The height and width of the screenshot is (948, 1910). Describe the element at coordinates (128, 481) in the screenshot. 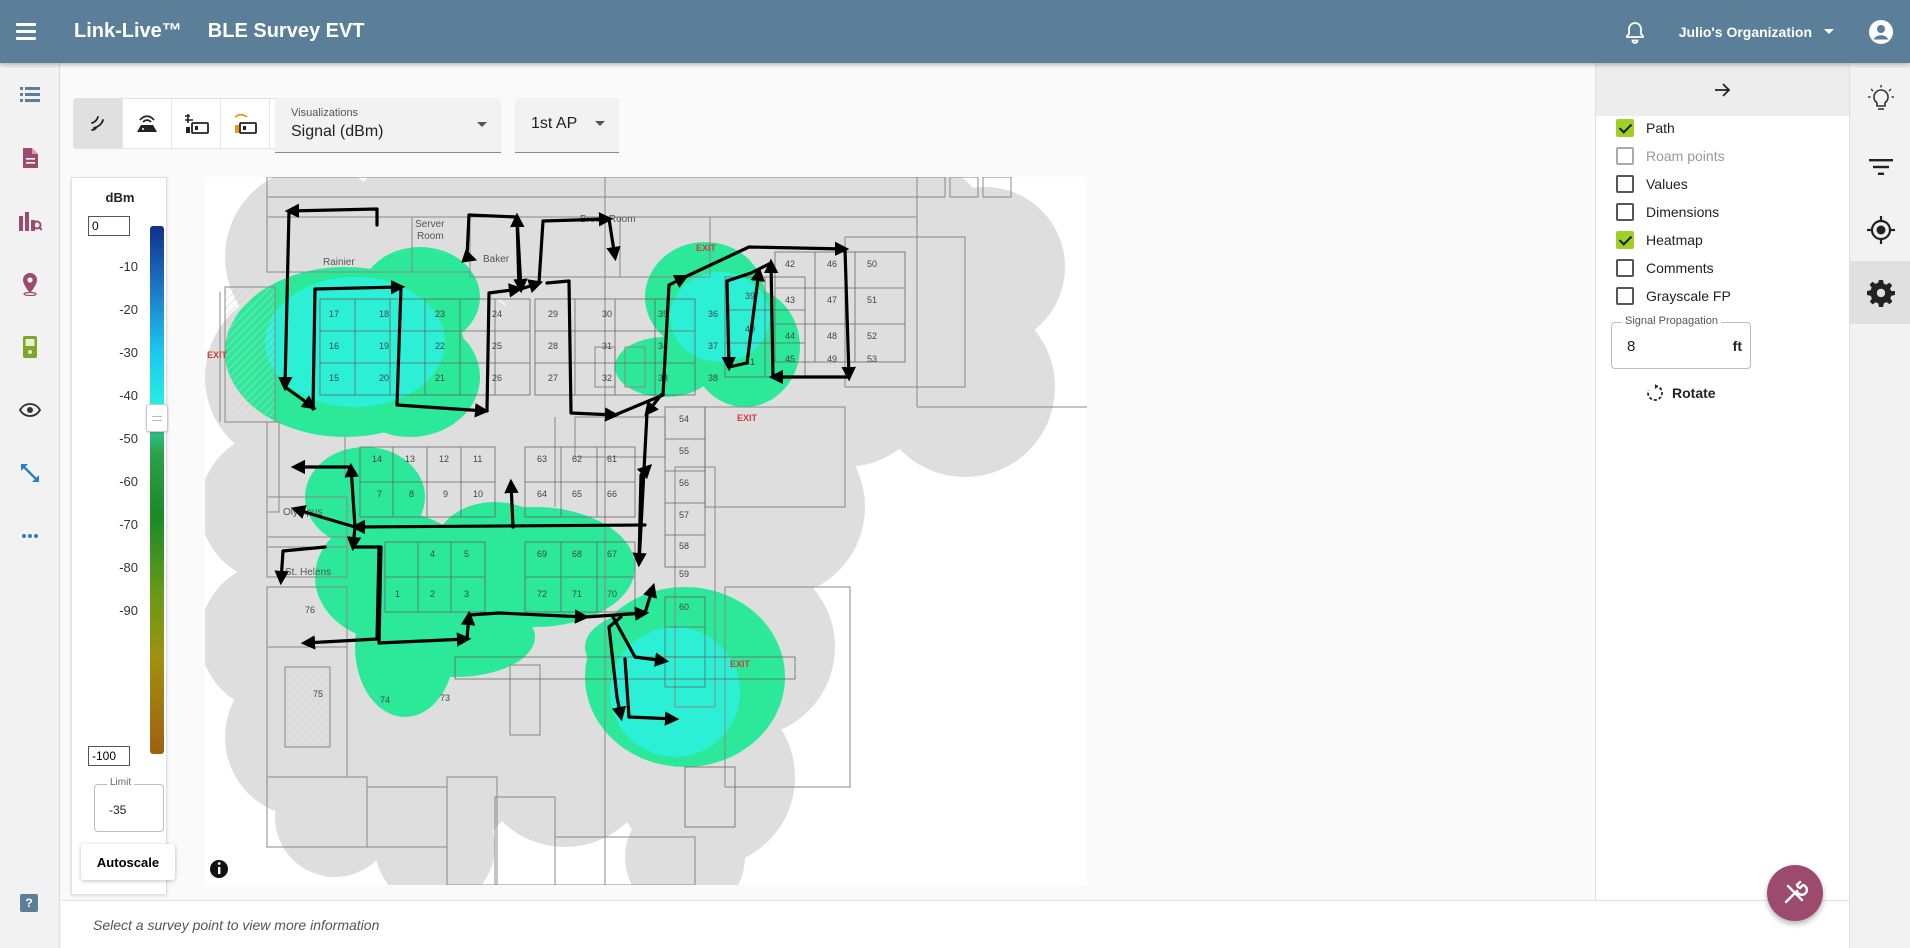

I see `legend-tick: -60` at that location.